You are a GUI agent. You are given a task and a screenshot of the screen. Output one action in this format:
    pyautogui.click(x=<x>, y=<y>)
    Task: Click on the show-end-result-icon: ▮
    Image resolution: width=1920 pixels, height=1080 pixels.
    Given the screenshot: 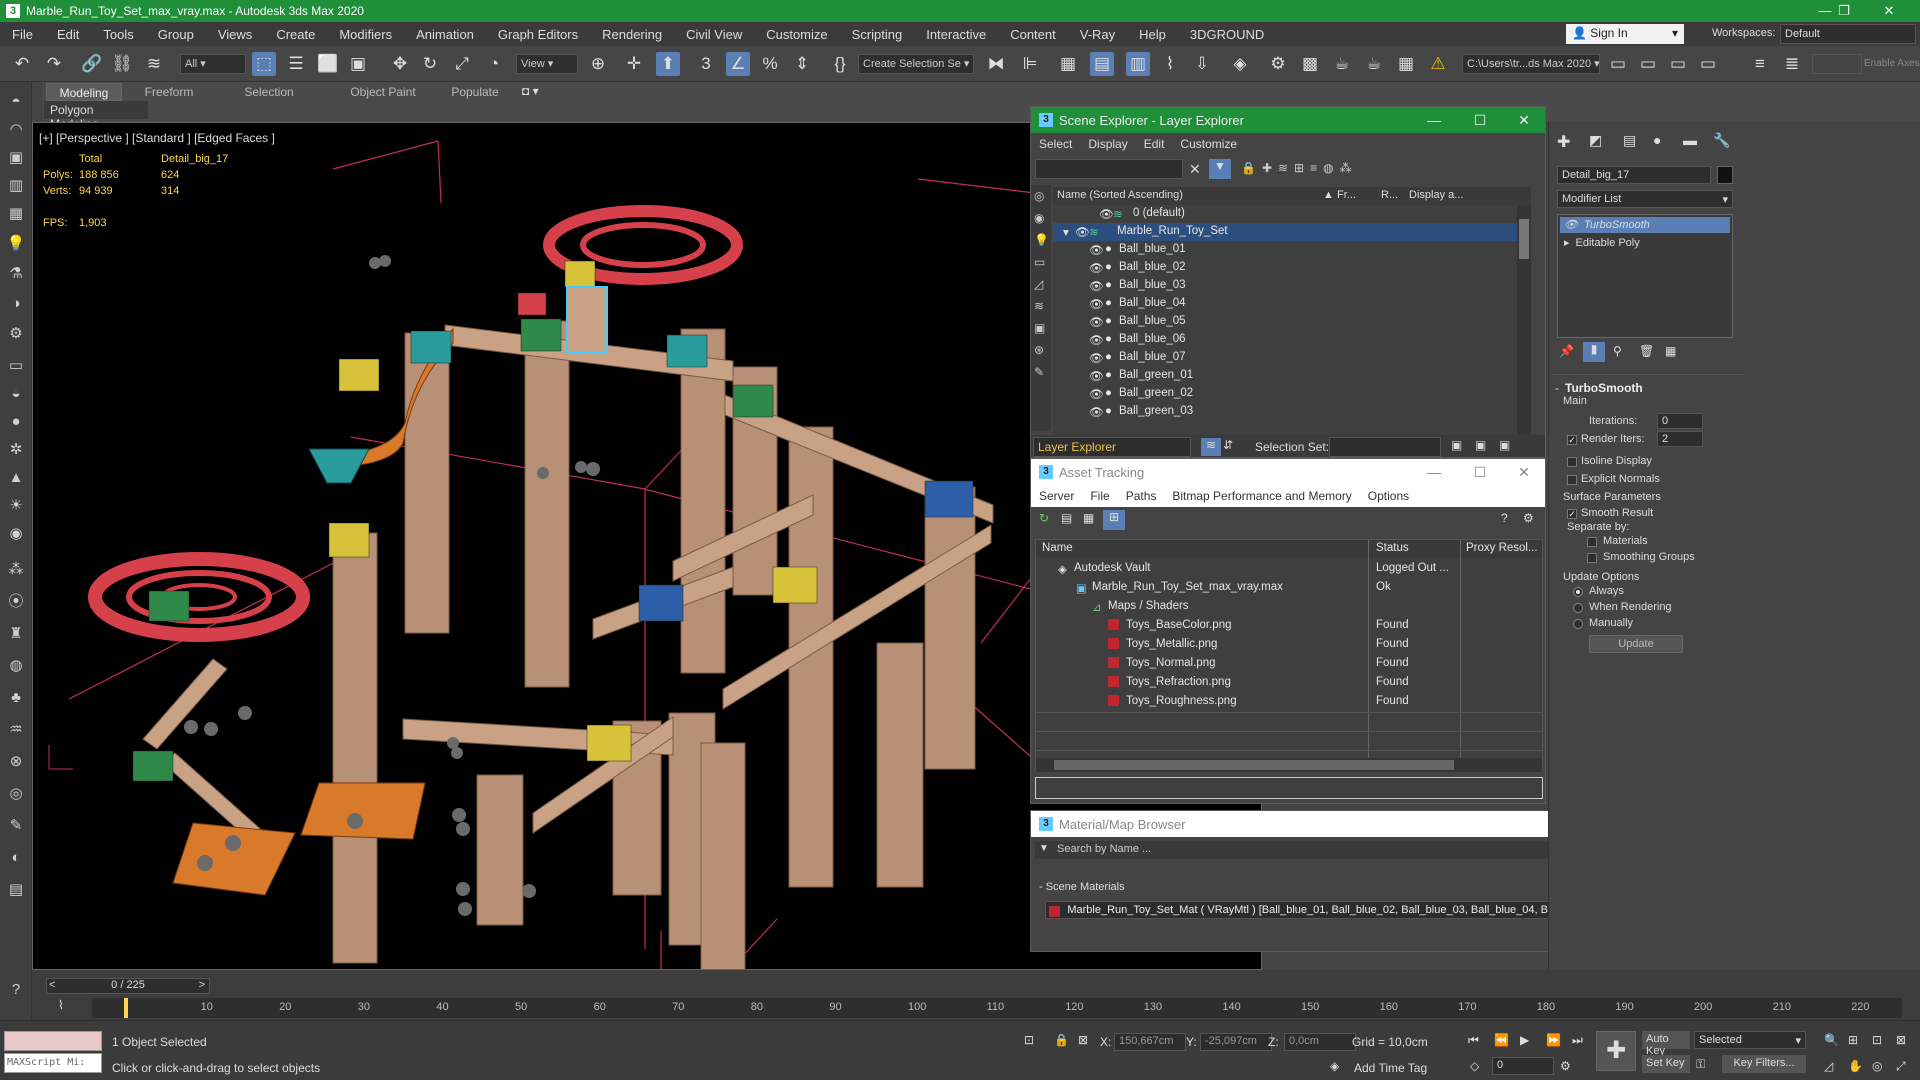 What is the action you would take?
    pyautogui.click(x=1594, y=352)
    